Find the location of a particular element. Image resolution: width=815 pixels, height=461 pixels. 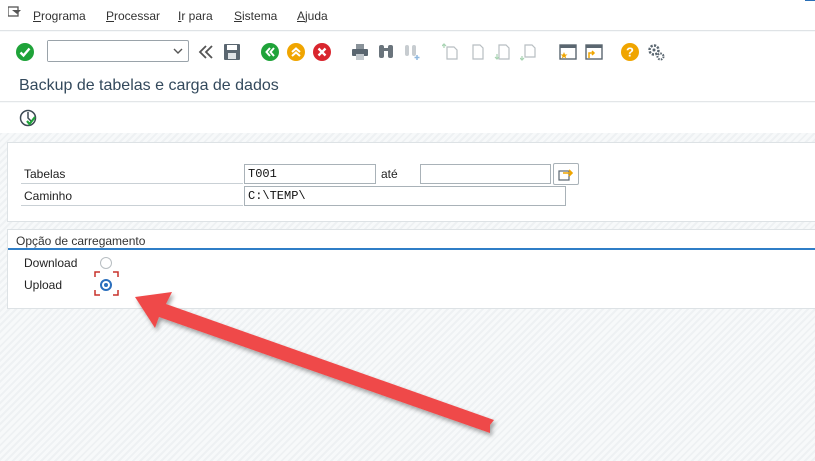

previous-page-icon is located at coordinates (478, 52).